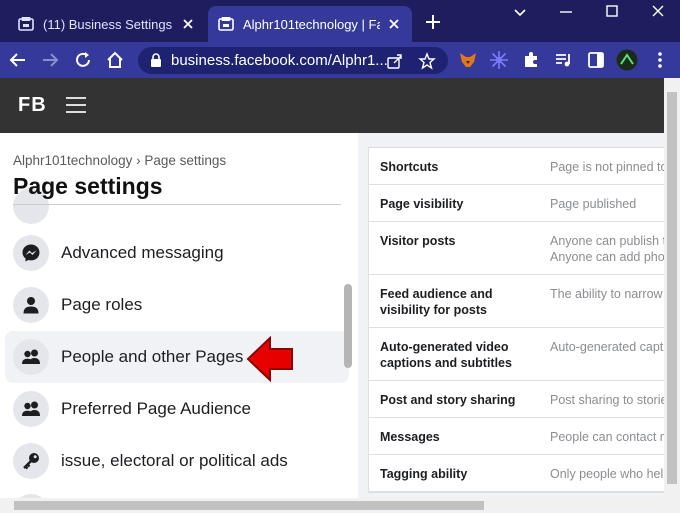 Image resolution: width=680 pixels, height=513 pixels. I want to click on menu-item-political-ads: issue, electoral or political ads, so click(177, 461).